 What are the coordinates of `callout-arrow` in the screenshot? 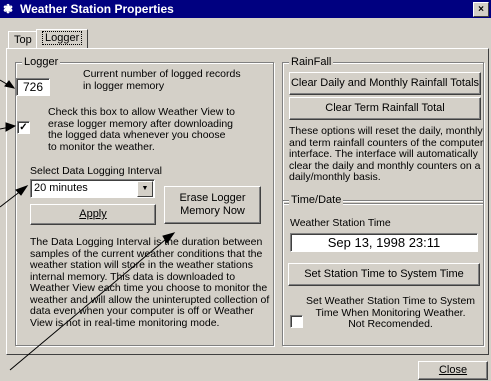 It's located at (87, 305).